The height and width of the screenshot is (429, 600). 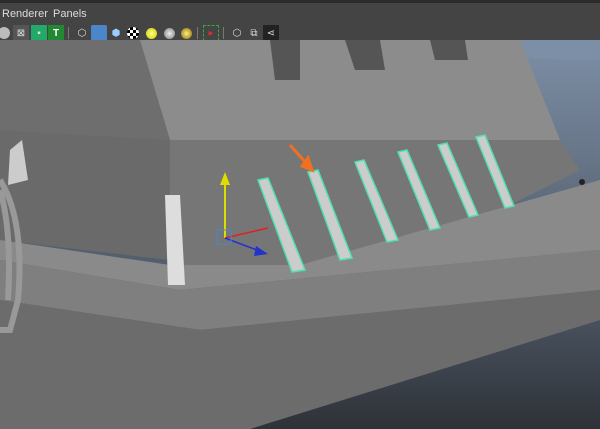 What do you see at coordinates (237, 33) in the screenshot?
I see `isolate-icon: ⬡` at bounding box center [237, 33].